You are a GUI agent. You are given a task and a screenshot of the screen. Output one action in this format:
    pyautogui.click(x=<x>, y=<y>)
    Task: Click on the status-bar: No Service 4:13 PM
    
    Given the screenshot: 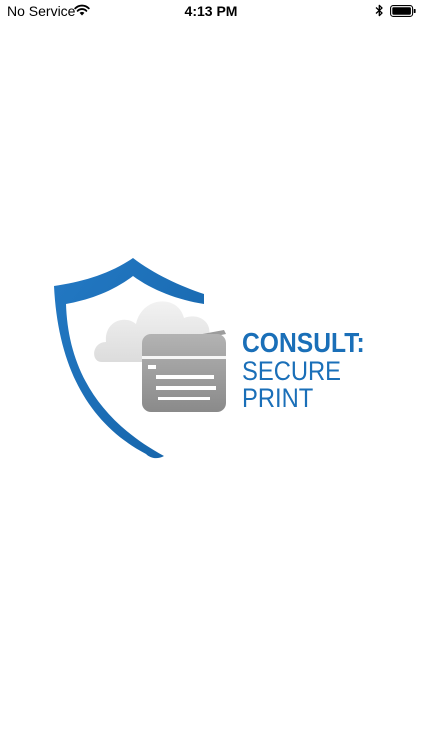 What is the action you would take?
    pyautogui.click(x=211, y=12)
    